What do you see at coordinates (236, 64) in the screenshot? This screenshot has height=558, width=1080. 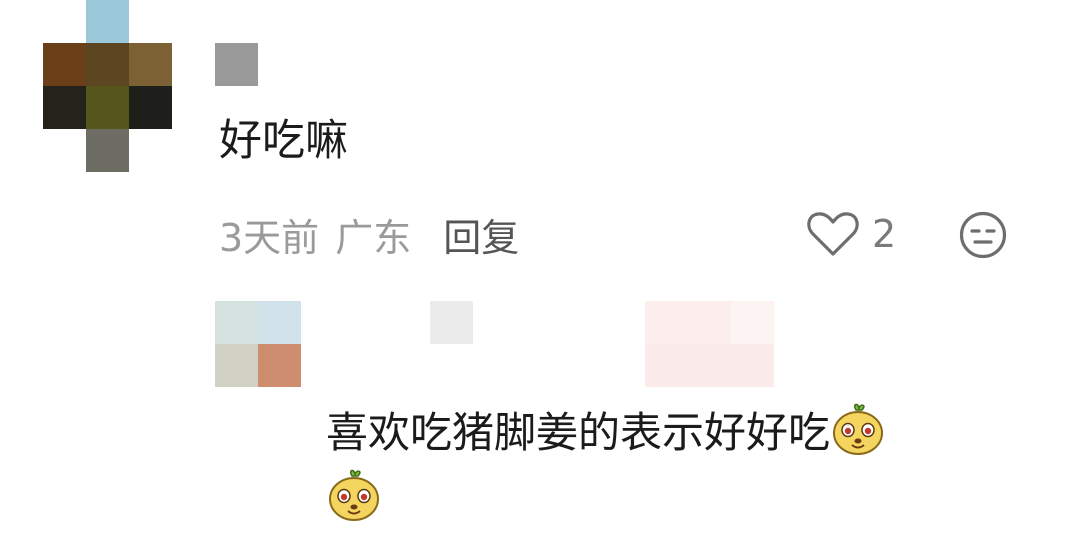 I see `commenter-username` at bounding box center [236, 64].